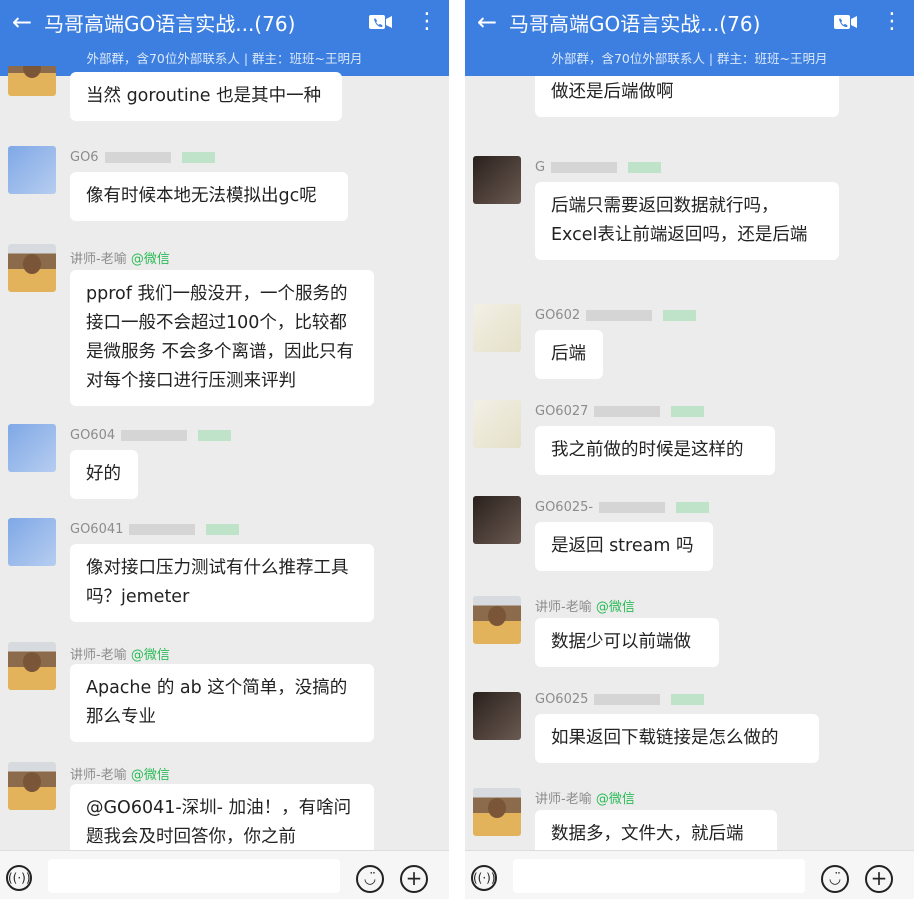 The height and width of the screenshot is (899, 914). Describe the element at coordinates (222, 703) in the screenshot. I see `message-bubble: Apache 的 ab 这个简单，没搞的那么专业` at that location.